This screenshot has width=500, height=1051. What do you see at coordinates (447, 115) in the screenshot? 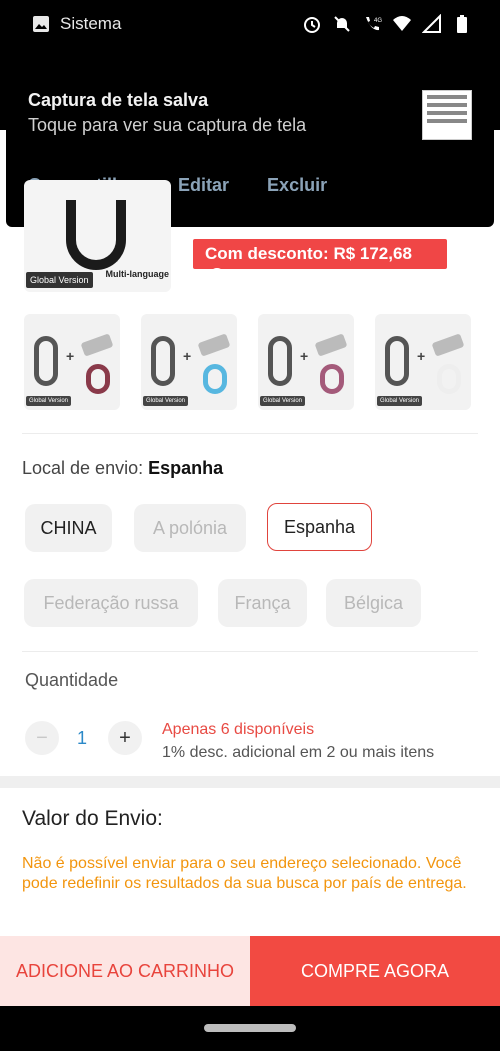
I see `screenshot-thumbnail` at bounding box center [447, 115].